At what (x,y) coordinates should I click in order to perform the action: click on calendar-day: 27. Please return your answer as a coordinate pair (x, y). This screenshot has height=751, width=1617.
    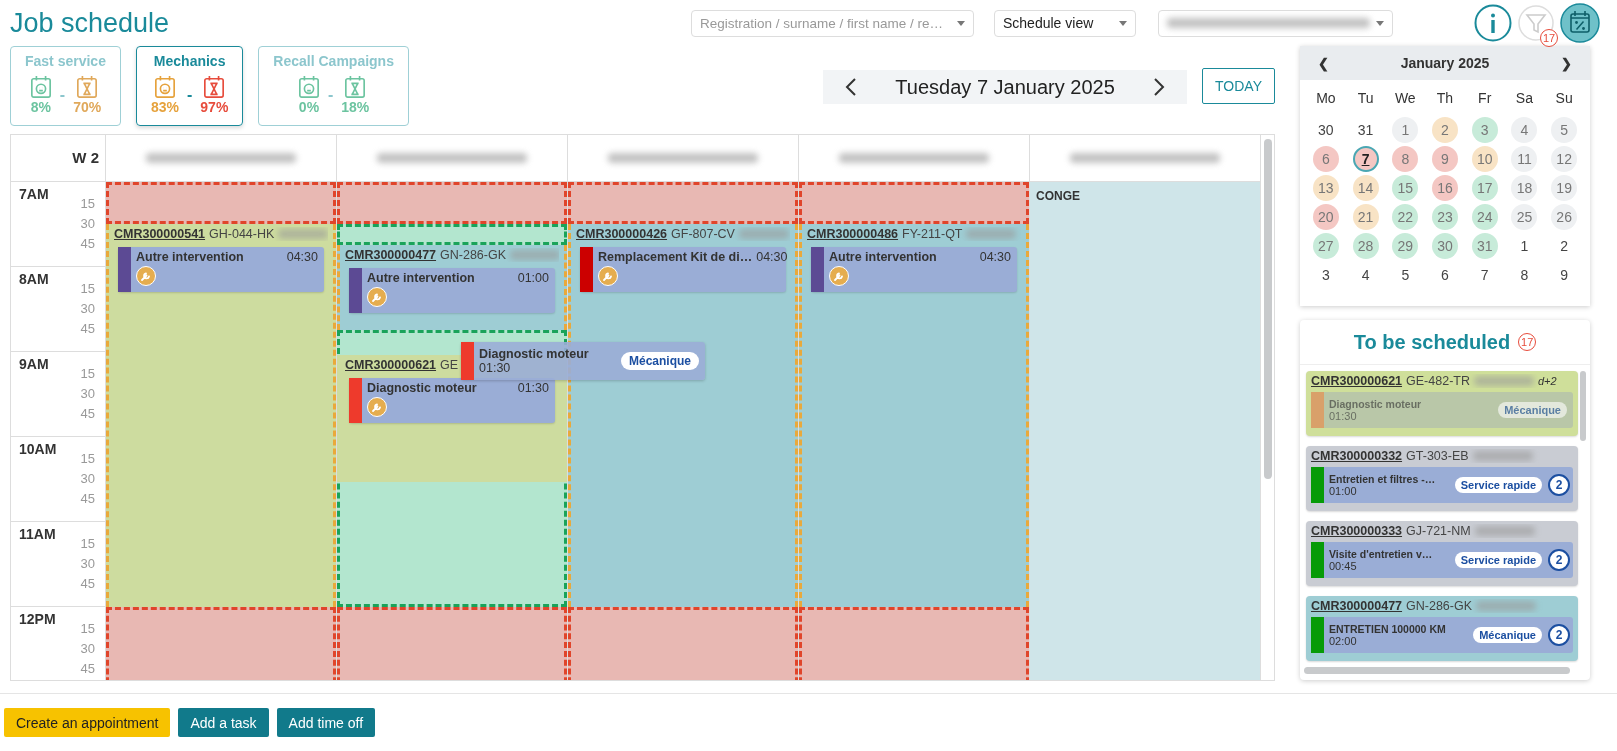
    Looking at the image, I should click on (1325, 246).